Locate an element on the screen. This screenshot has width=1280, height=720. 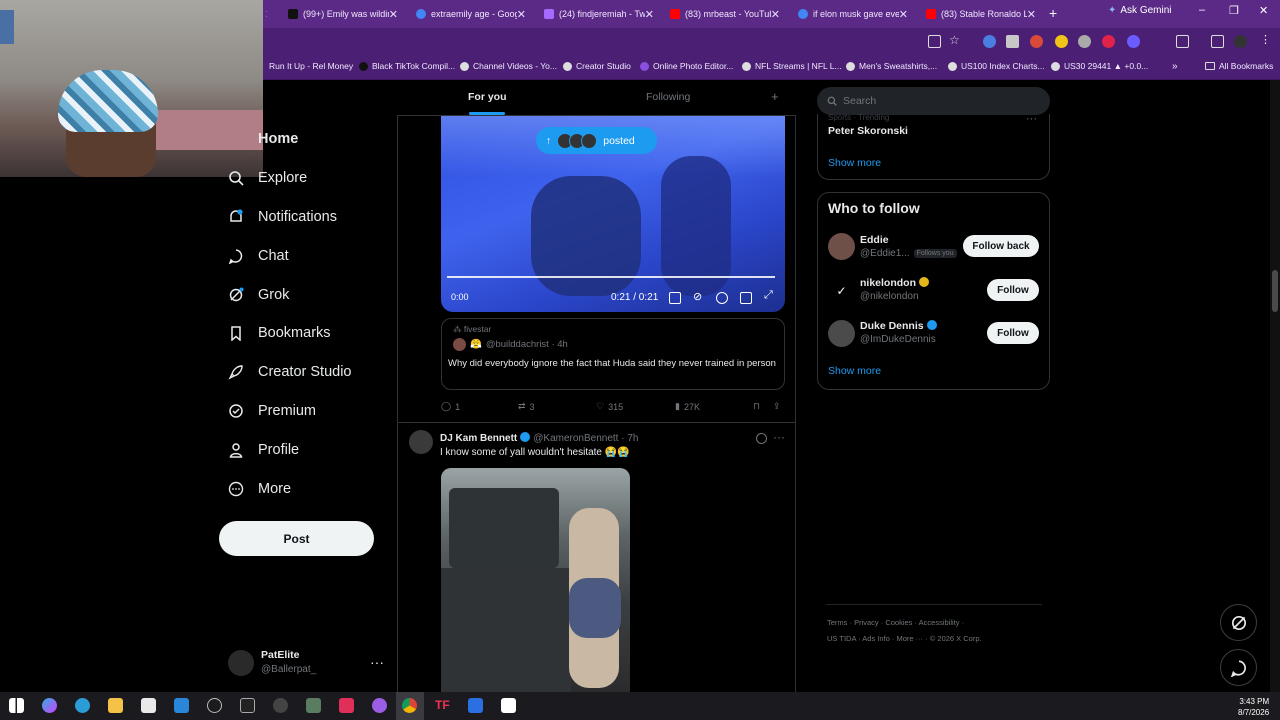
follow-suggestion-name: Eddie is located at coordinates (874, 240).